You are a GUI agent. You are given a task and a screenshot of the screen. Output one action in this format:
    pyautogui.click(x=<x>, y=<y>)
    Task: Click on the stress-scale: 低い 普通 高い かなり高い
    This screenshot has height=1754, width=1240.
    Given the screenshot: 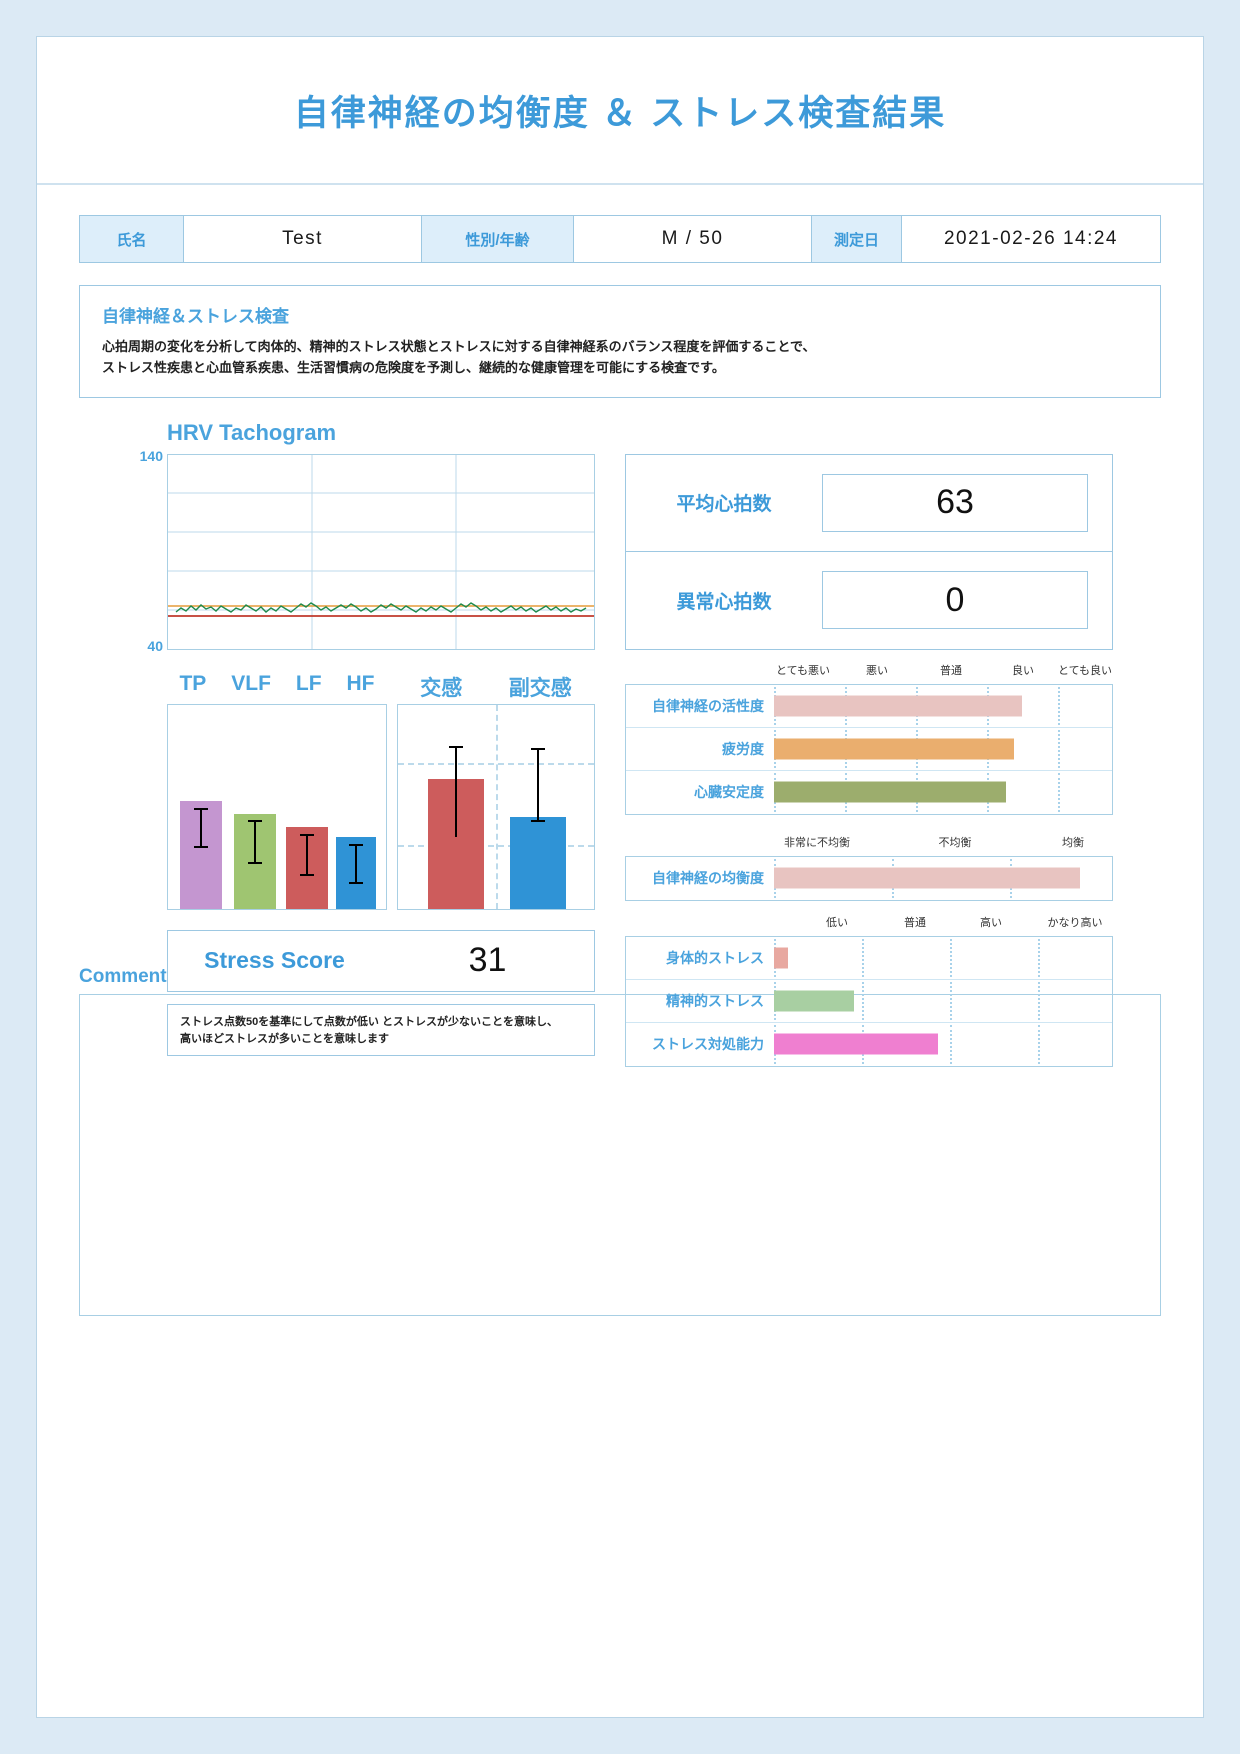 What is the action you would take?
    pyautogui.click(x=869, y=925)
    